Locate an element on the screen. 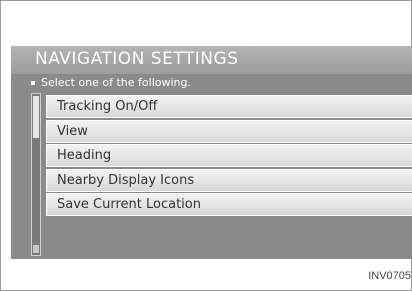  title-bar: NAVIGATION SETTINGS is located at coordinates (211, 60).